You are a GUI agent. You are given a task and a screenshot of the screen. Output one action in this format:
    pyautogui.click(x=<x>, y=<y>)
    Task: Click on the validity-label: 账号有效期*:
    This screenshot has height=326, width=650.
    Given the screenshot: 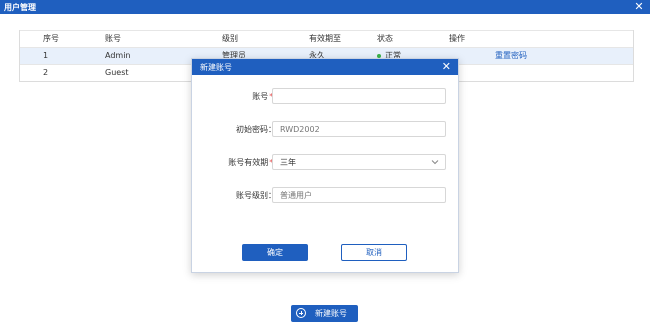 What is the action you would take?
    pyautogui.click(x=252, y=163)
    